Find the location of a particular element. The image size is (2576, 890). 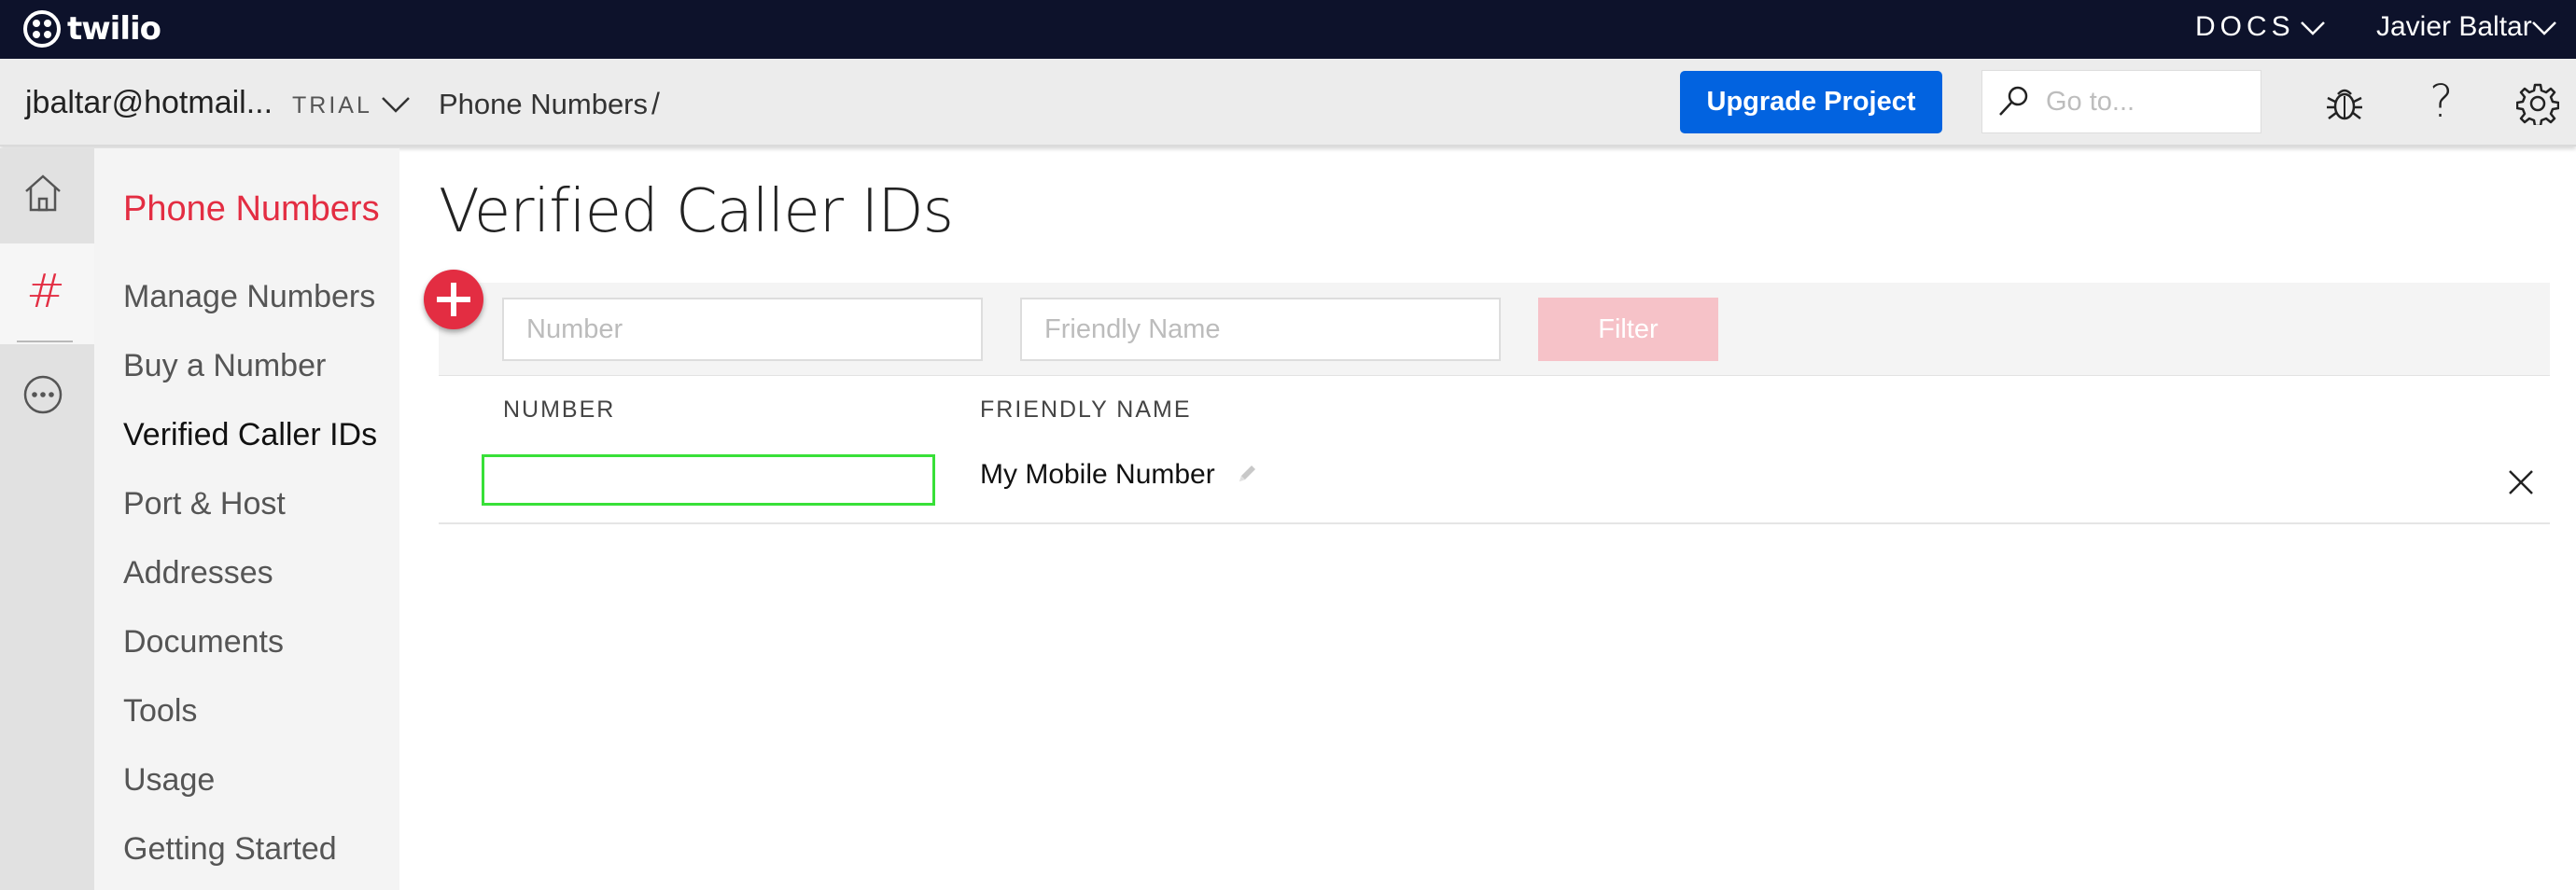

column-header-friendly-name: FRIENDLY NAME is located at coordinates (1086, 409).